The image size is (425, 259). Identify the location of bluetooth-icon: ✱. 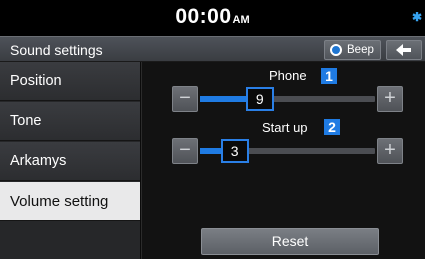
(417, 17).